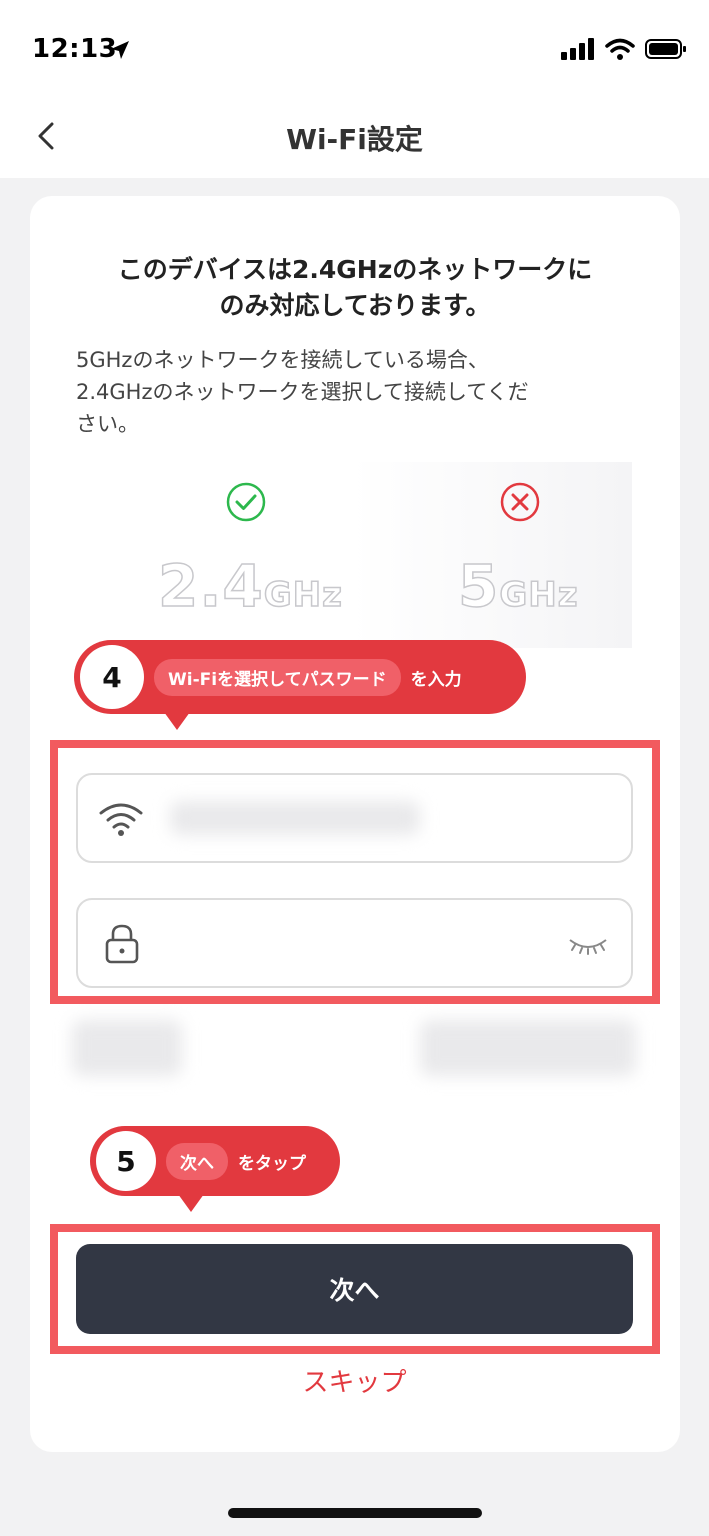  What do you see at coordinates (75, 49) in the screenshot?
I see `status-time: 12:13` at bounding box center [75, 49].